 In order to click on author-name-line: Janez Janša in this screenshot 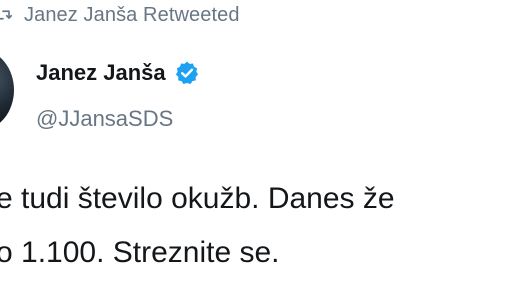, I will do `click(118, 73)`.